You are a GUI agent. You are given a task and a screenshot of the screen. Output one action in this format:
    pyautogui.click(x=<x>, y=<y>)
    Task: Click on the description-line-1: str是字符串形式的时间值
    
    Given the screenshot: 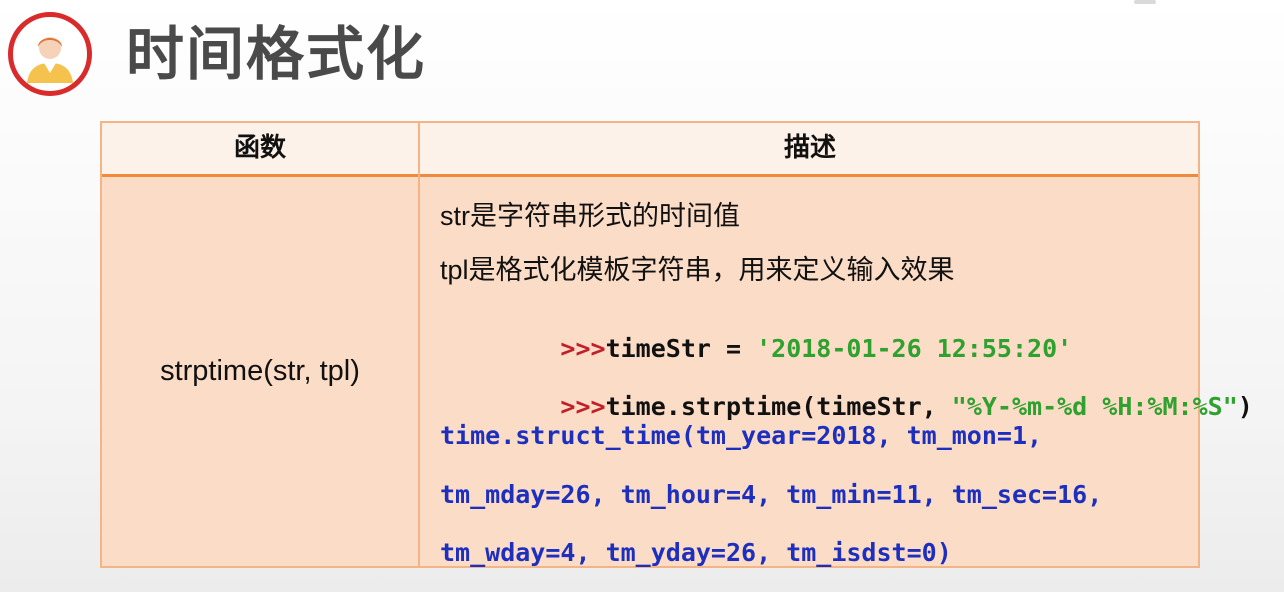 What is the action you would take?
    pyautogui.click(x=590, y=216)
    